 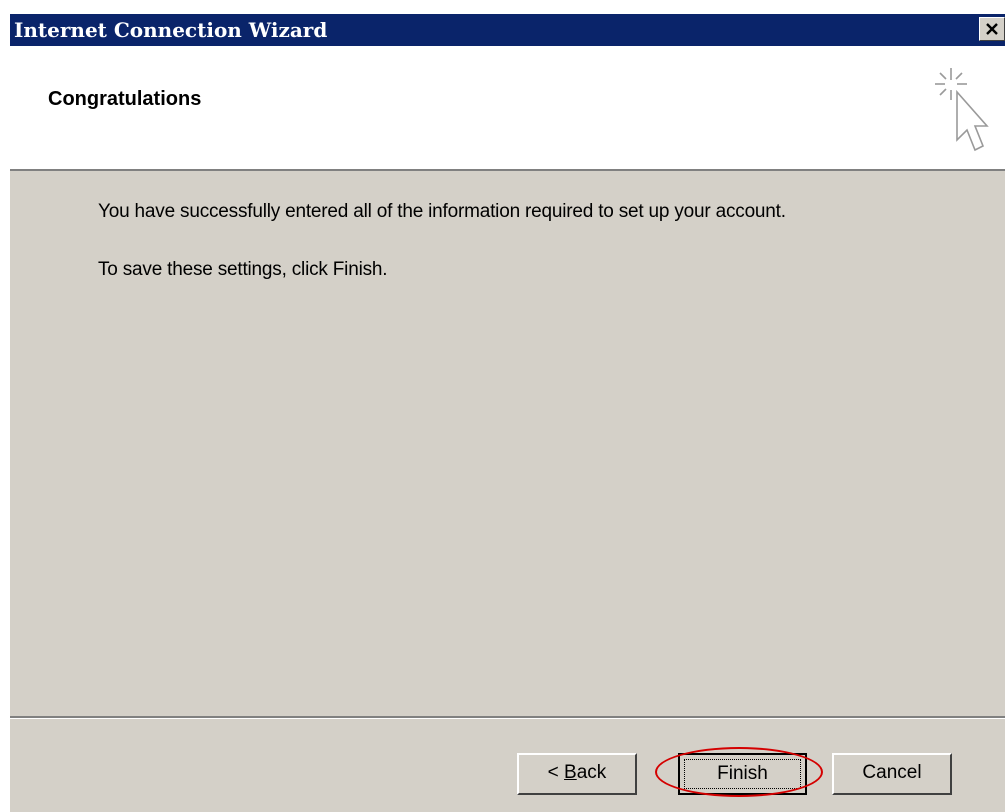 I want to click on page-title: Congratulations, so click(x=125, y=99).